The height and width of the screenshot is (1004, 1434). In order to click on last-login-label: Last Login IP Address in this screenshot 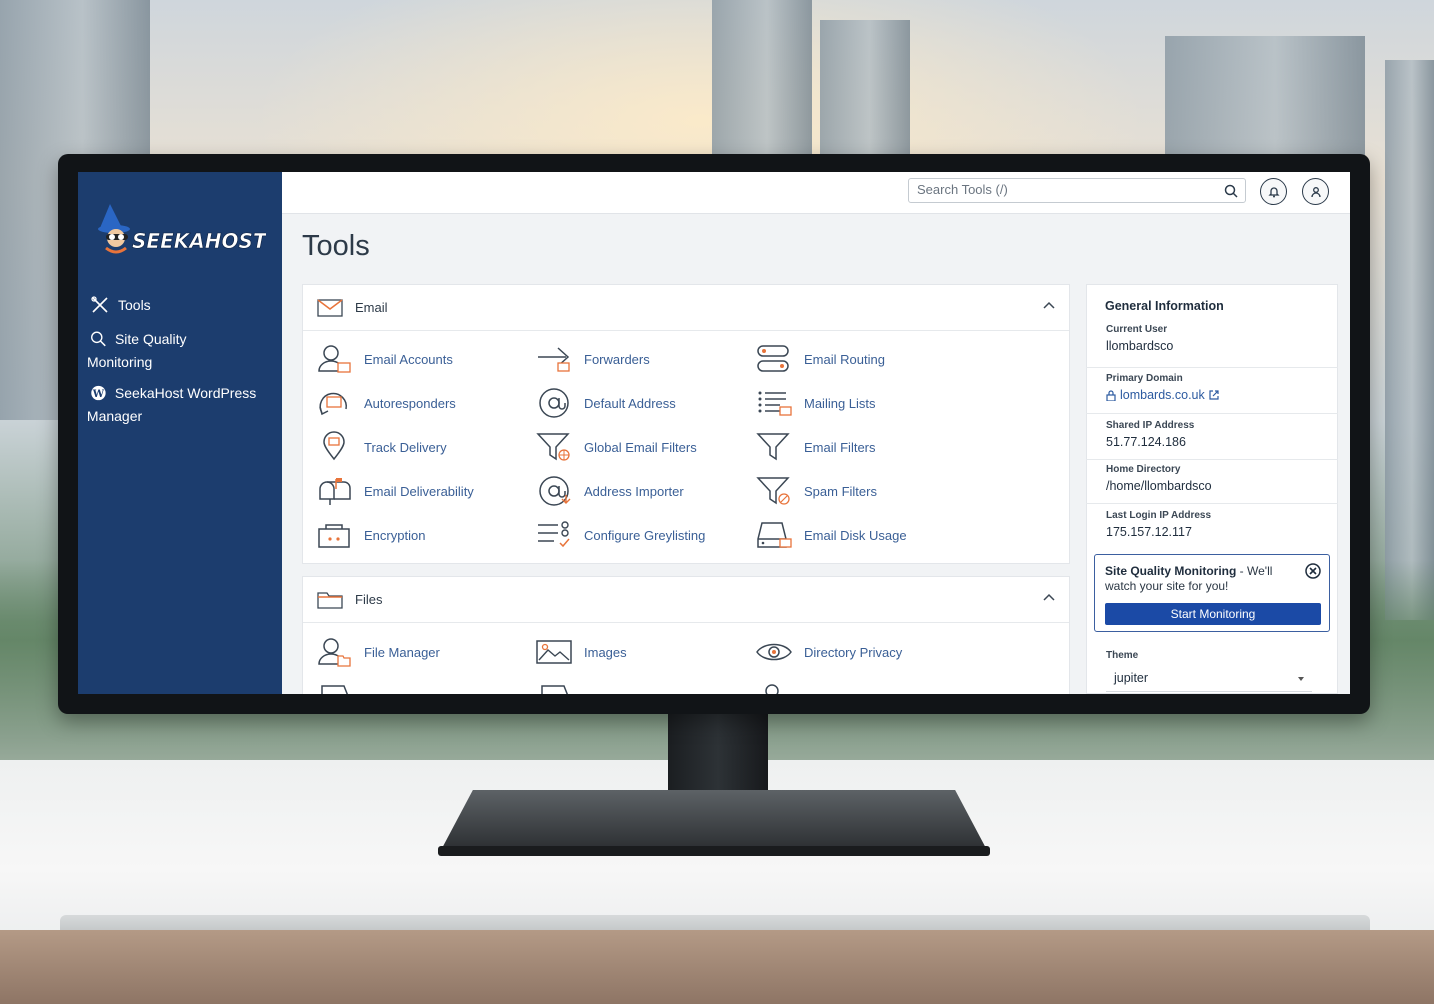, I will do `click(1159, 515)`.